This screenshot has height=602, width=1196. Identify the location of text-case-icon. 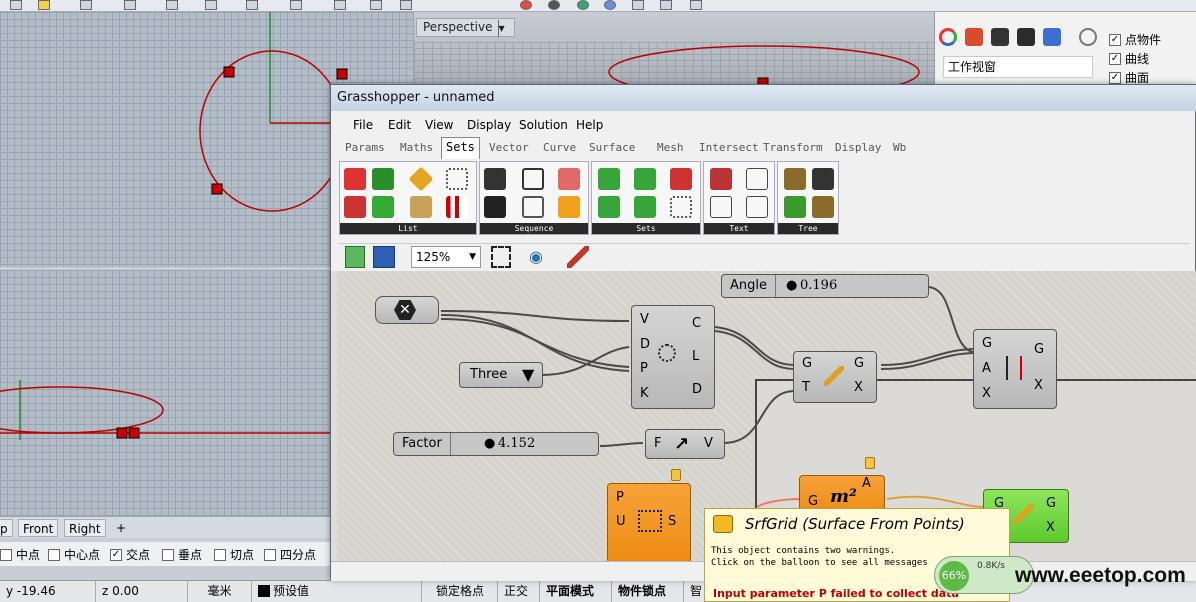
(757, 179).